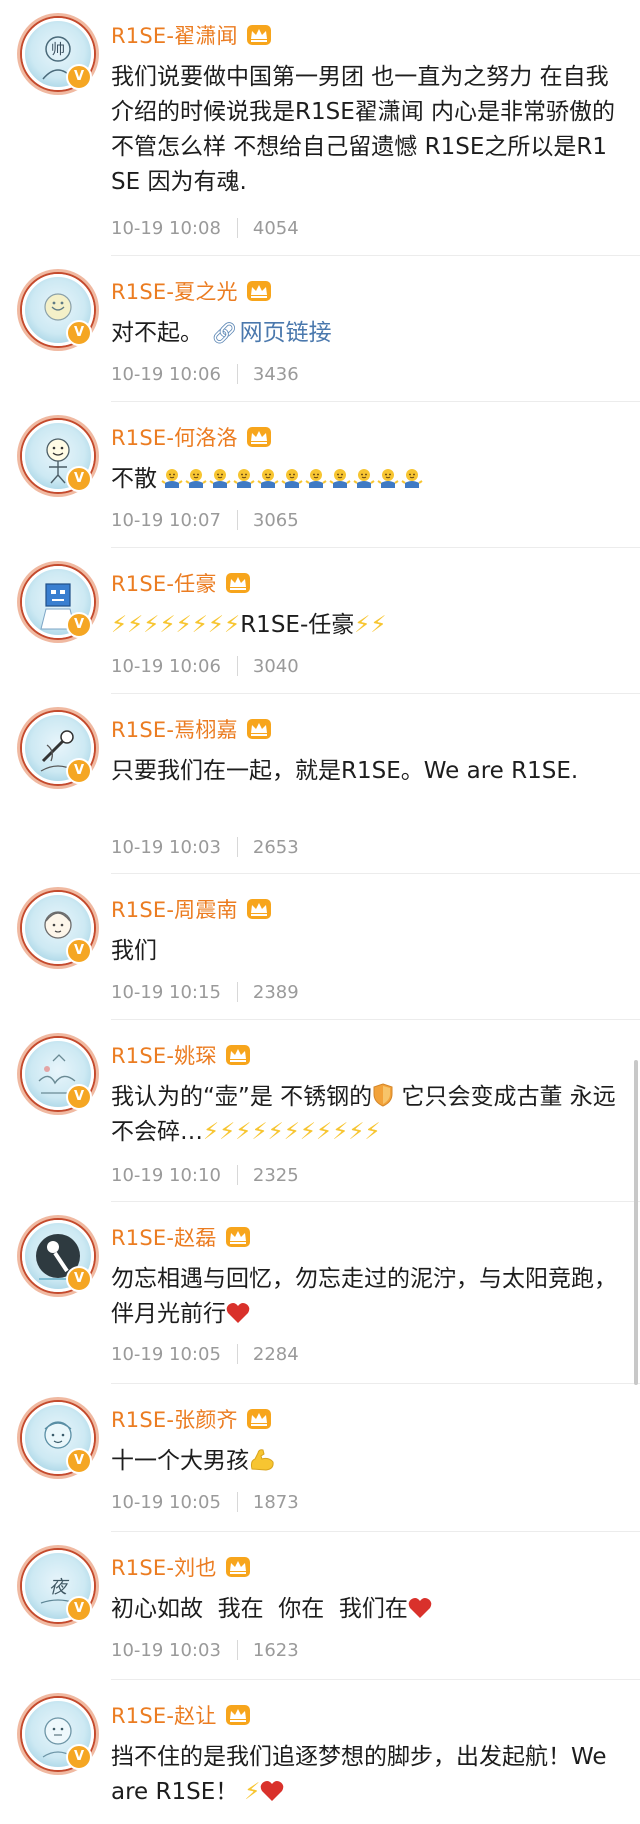 The height and width of the screenshot is (1824, 640). I want to click on like-count: 3436, so click(276, 374).